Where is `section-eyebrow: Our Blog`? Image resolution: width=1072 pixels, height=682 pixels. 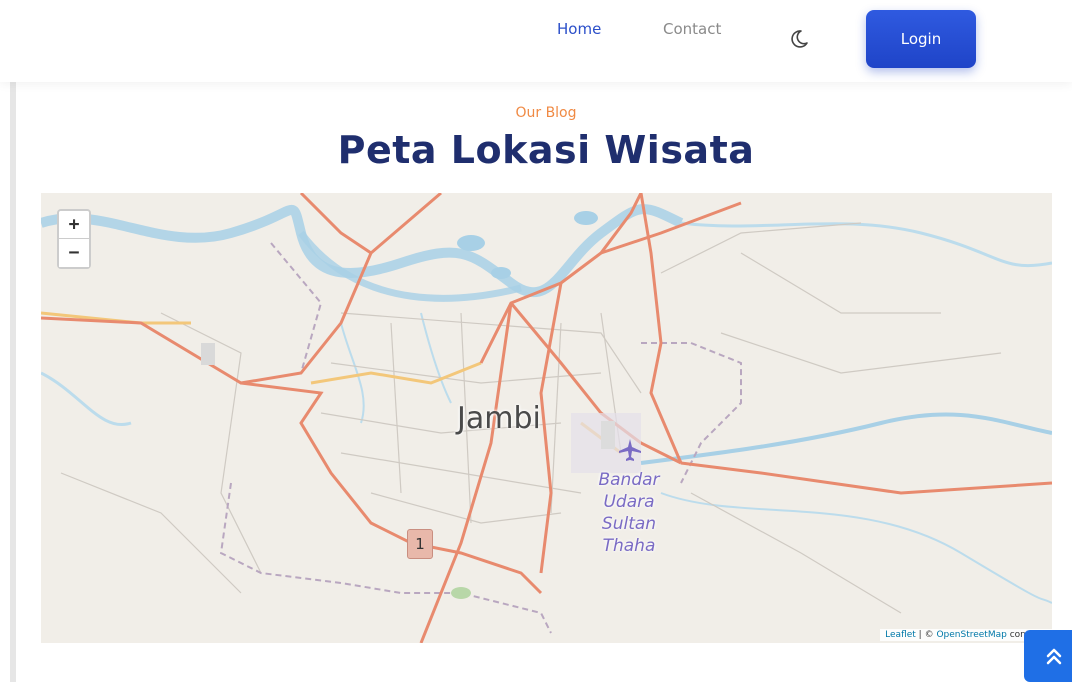
section-eyebrow: Our Blog is located at coordinates (546, 113).